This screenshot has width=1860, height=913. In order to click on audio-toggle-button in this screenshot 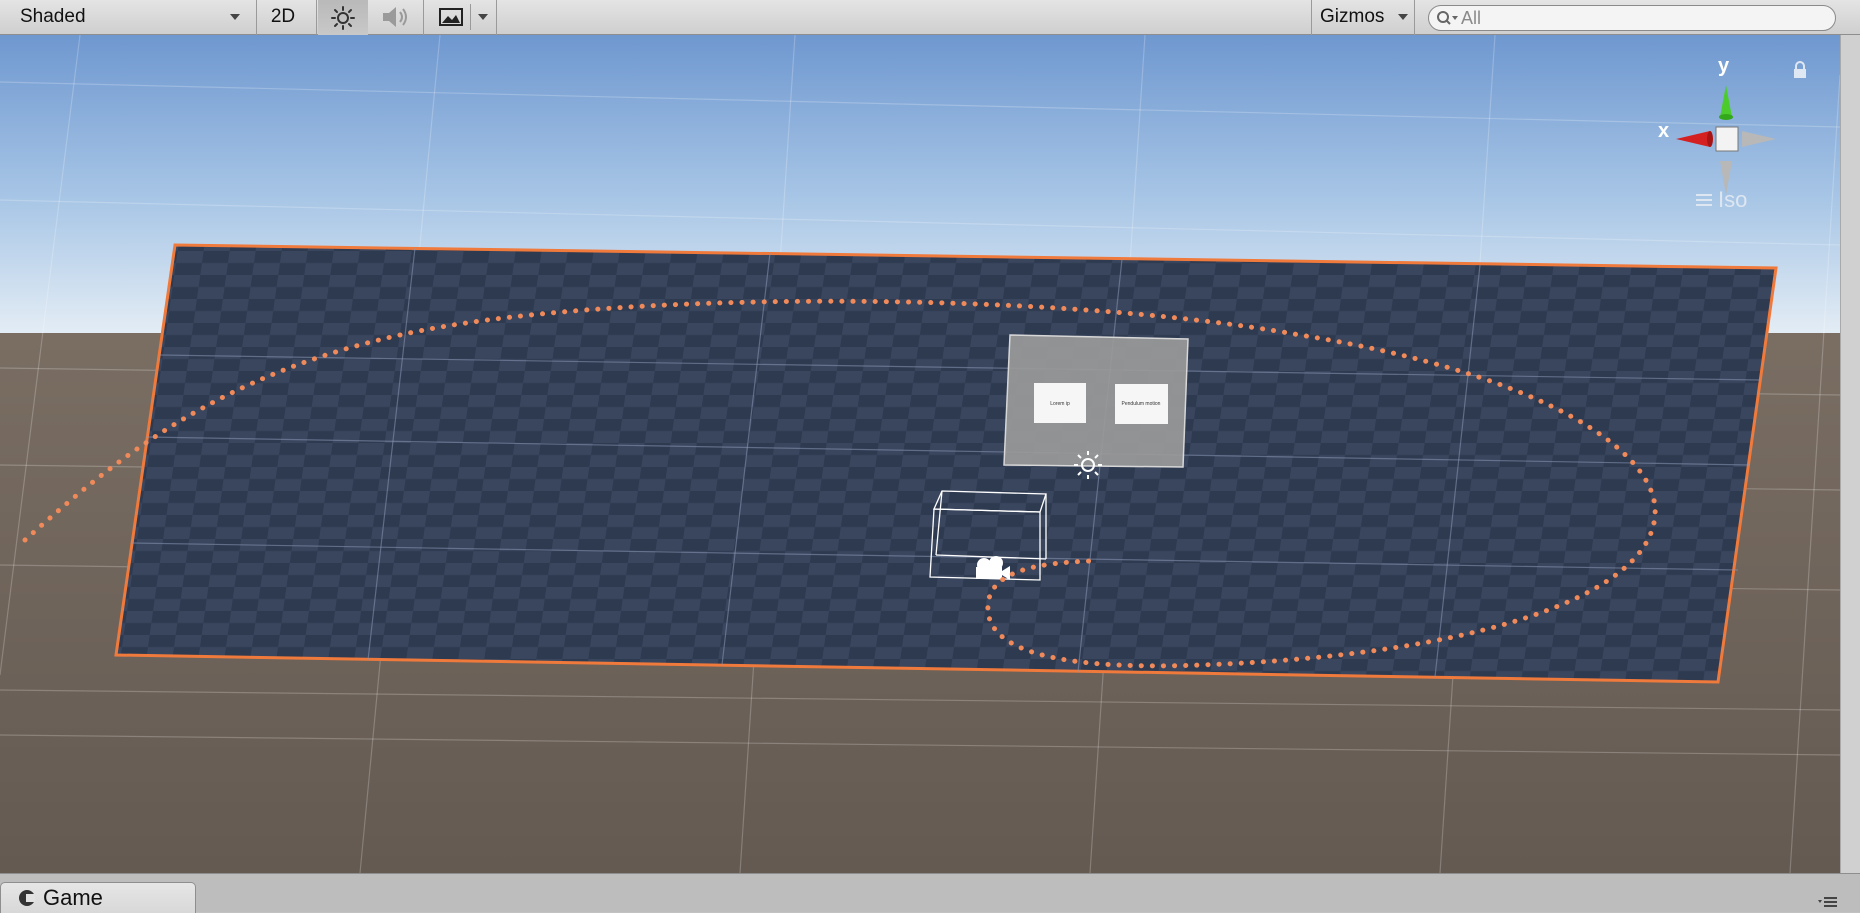, I will do `click(395, 17)`.